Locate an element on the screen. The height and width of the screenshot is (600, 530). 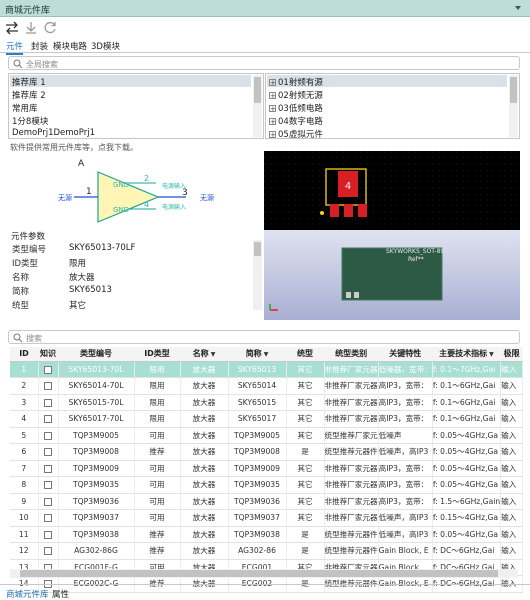
params-scrollbar is located at coordinates (257, 275).